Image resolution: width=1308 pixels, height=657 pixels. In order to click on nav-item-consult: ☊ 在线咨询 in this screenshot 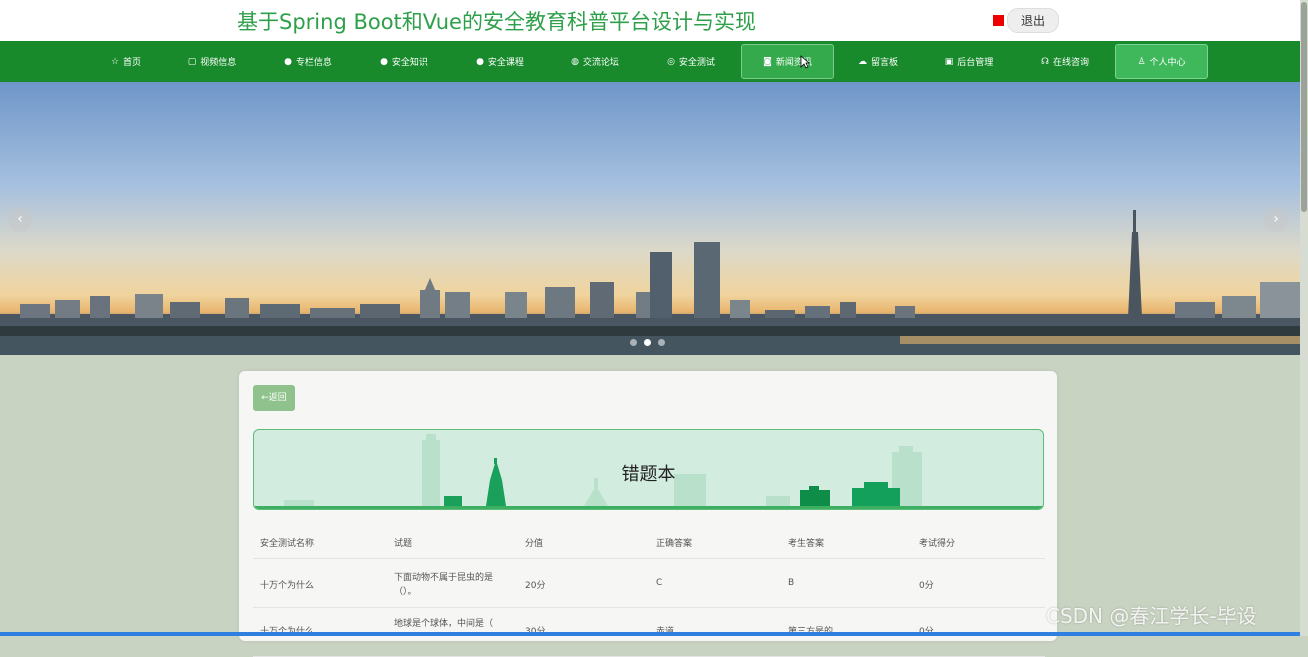, I will do `click(1065, 61)`.